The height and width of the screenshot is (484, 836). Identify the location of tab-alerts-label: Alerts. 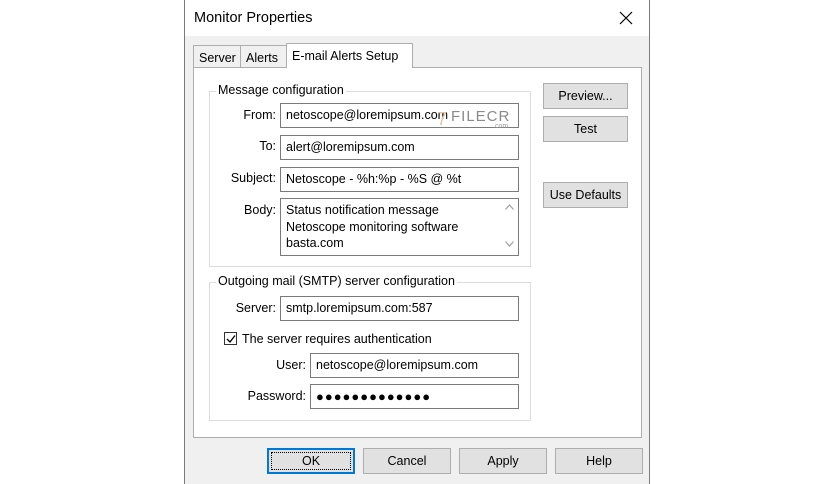
(262, 58).